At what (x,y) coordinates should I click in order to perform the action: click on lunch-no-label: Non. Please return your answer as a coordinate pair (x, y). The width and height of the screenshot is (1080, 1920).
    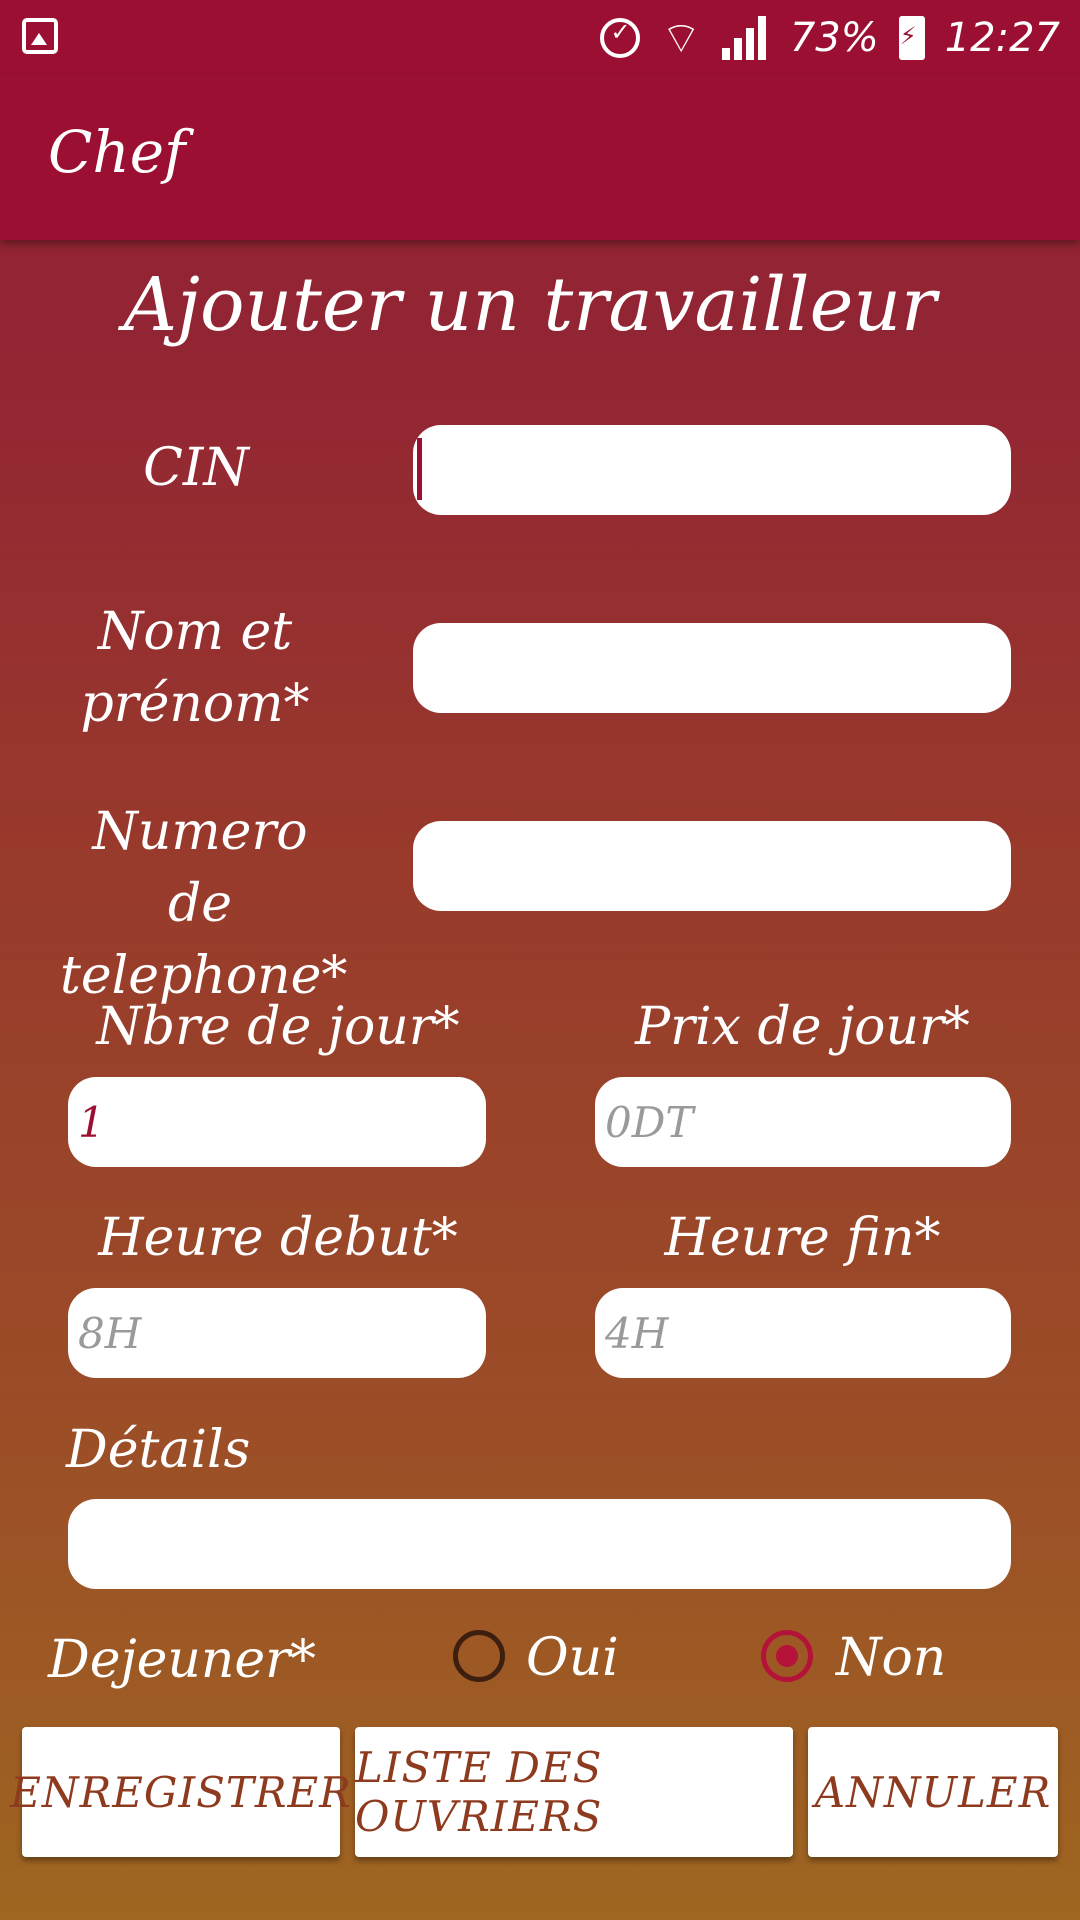
    Looking at the image, I should click on (891, 1658).